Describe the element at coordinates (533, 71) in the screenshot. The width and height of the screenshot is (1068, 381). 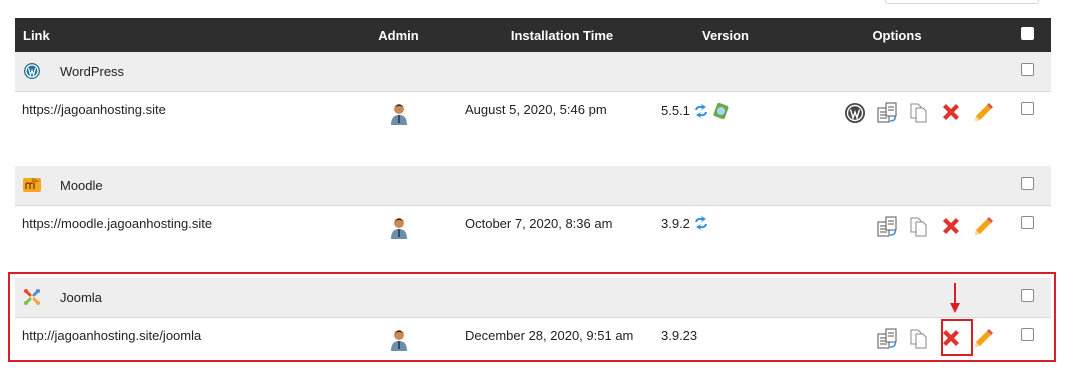
I see `group-row-wordpress: WordPress` at that location.